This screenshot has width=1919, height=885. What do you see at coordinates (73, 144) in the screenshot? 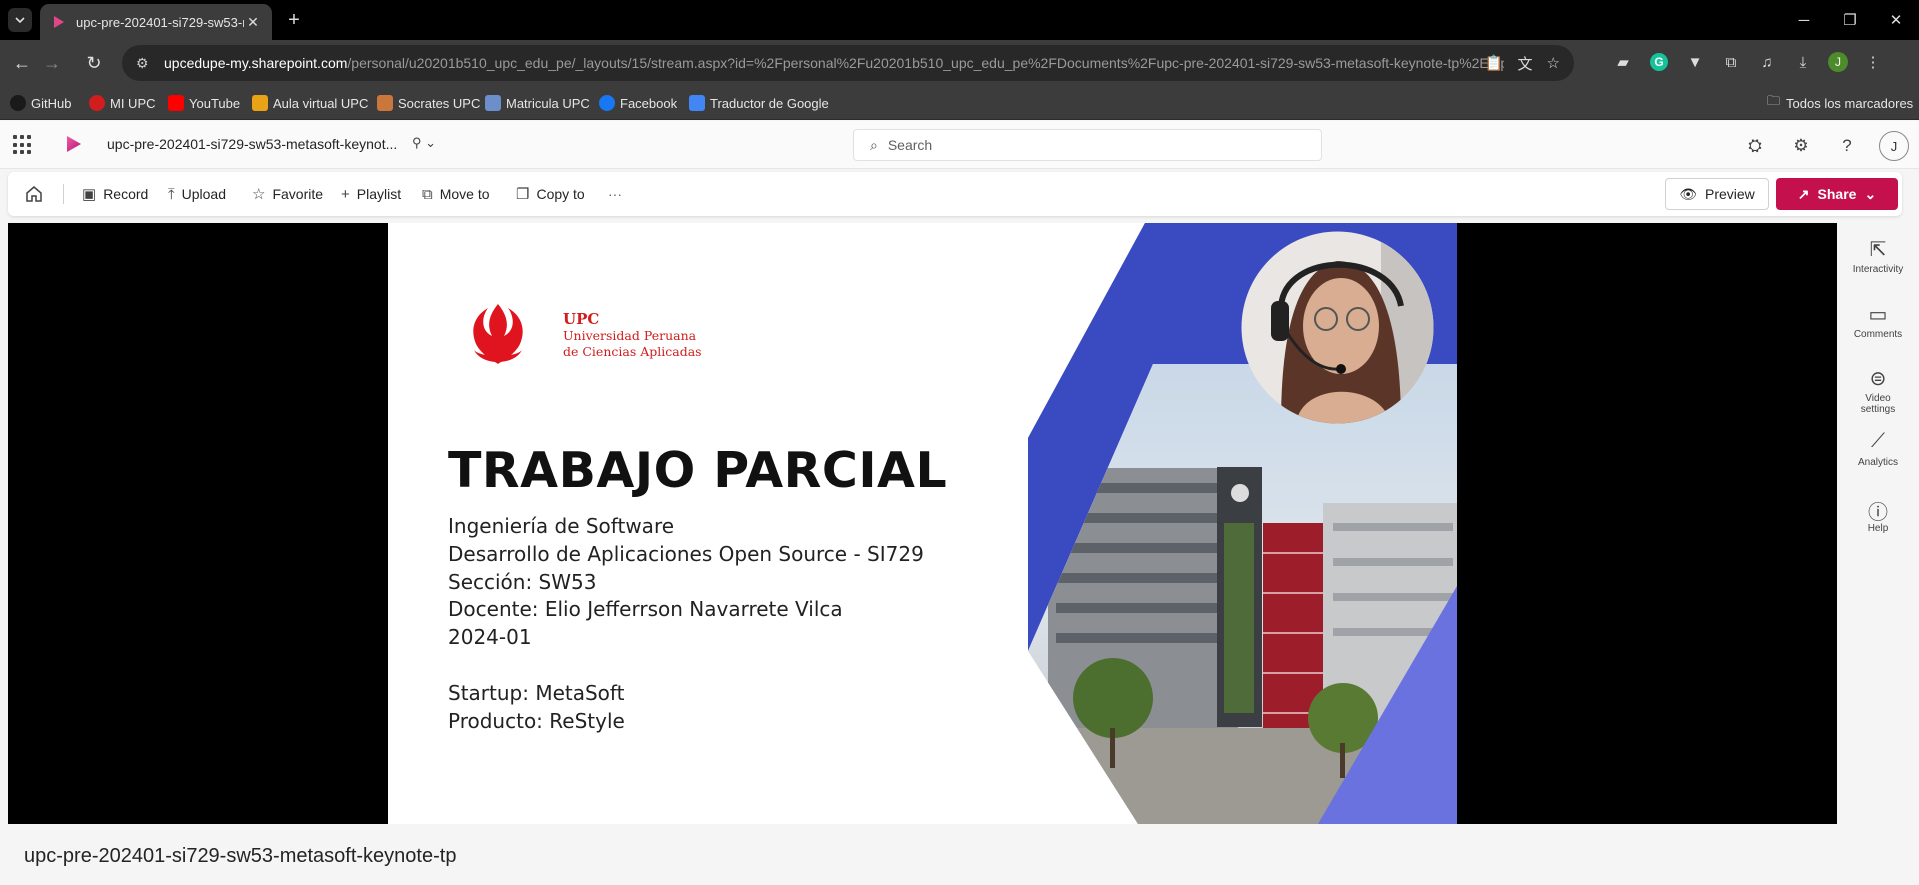
I see `stream-logo-icon` at bounding box center [73, 144].